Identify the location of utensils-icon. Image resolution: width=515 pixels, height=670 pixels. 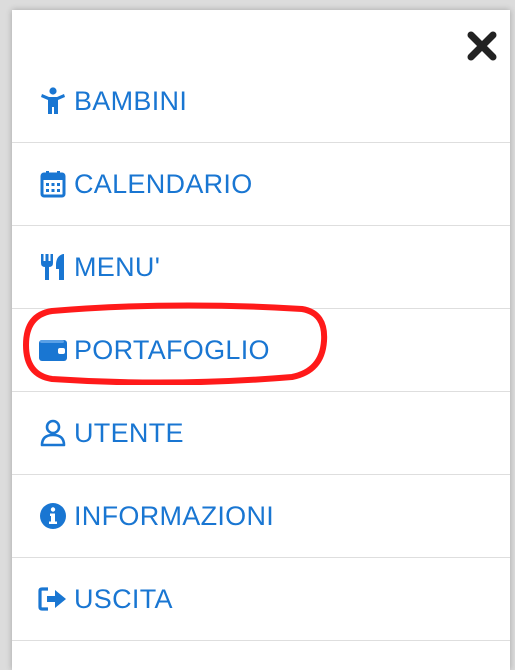
(53, 267).